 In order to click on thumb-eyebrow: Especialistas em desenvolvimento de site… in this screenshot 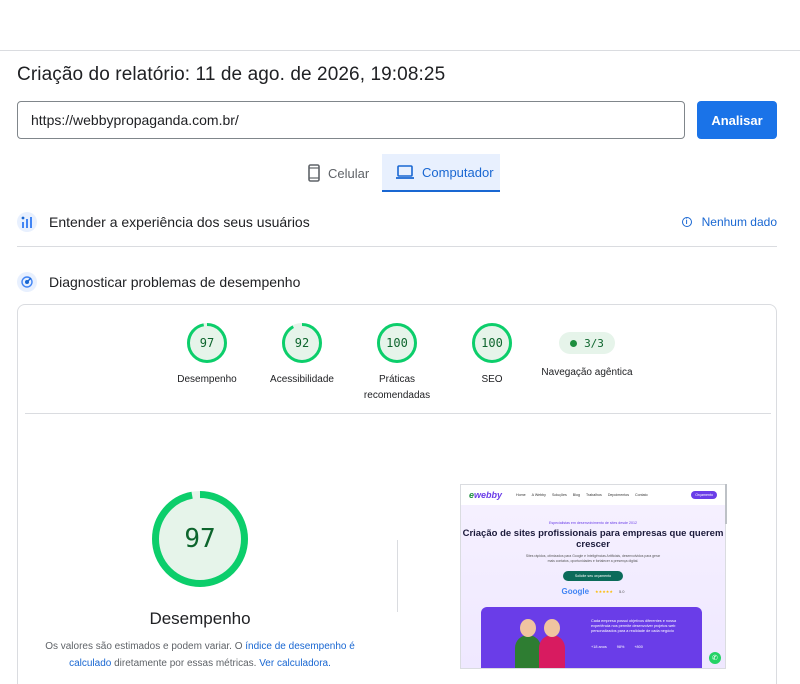, I will do `click(593, 523)`.